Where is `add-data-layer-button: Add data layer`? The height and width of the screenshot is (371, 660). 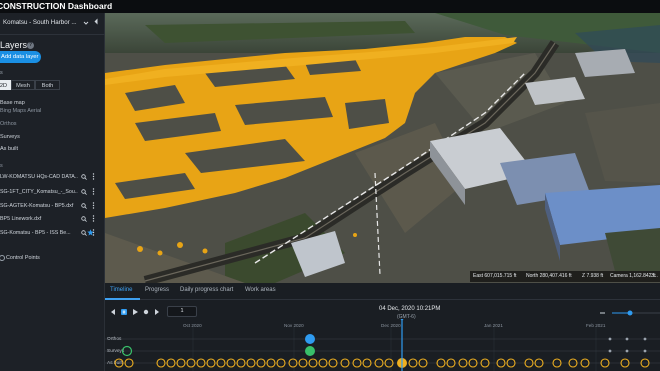 add-data-layer-button: Add data layer is located at coordinates (20, 57).